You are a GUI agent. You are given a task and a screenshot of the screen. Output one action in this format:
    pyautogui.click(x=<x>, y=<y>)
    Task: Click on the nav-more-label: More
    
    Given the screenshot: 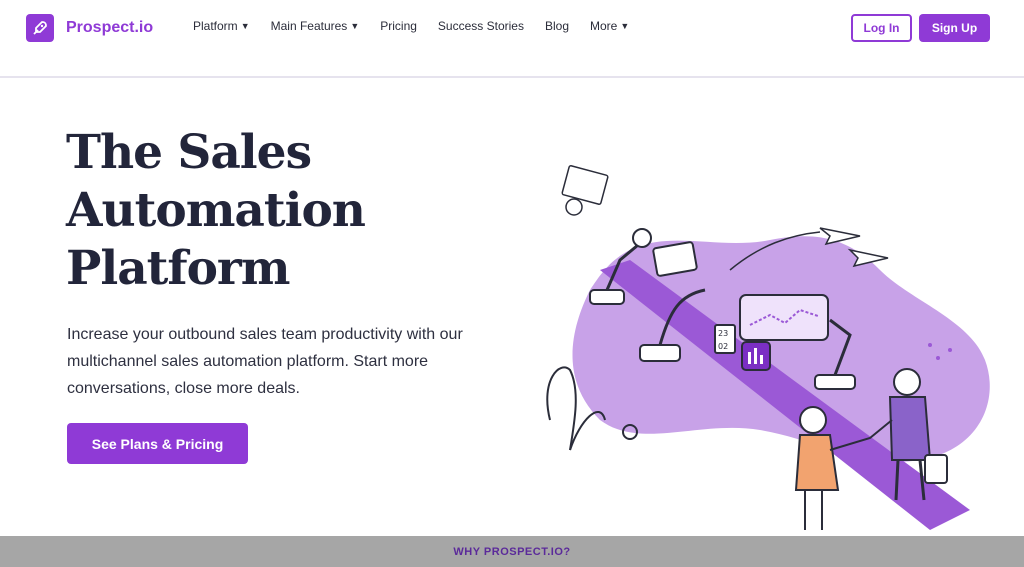 What is the action you would take?
    pyautogui.click(x=604, y=26)
    